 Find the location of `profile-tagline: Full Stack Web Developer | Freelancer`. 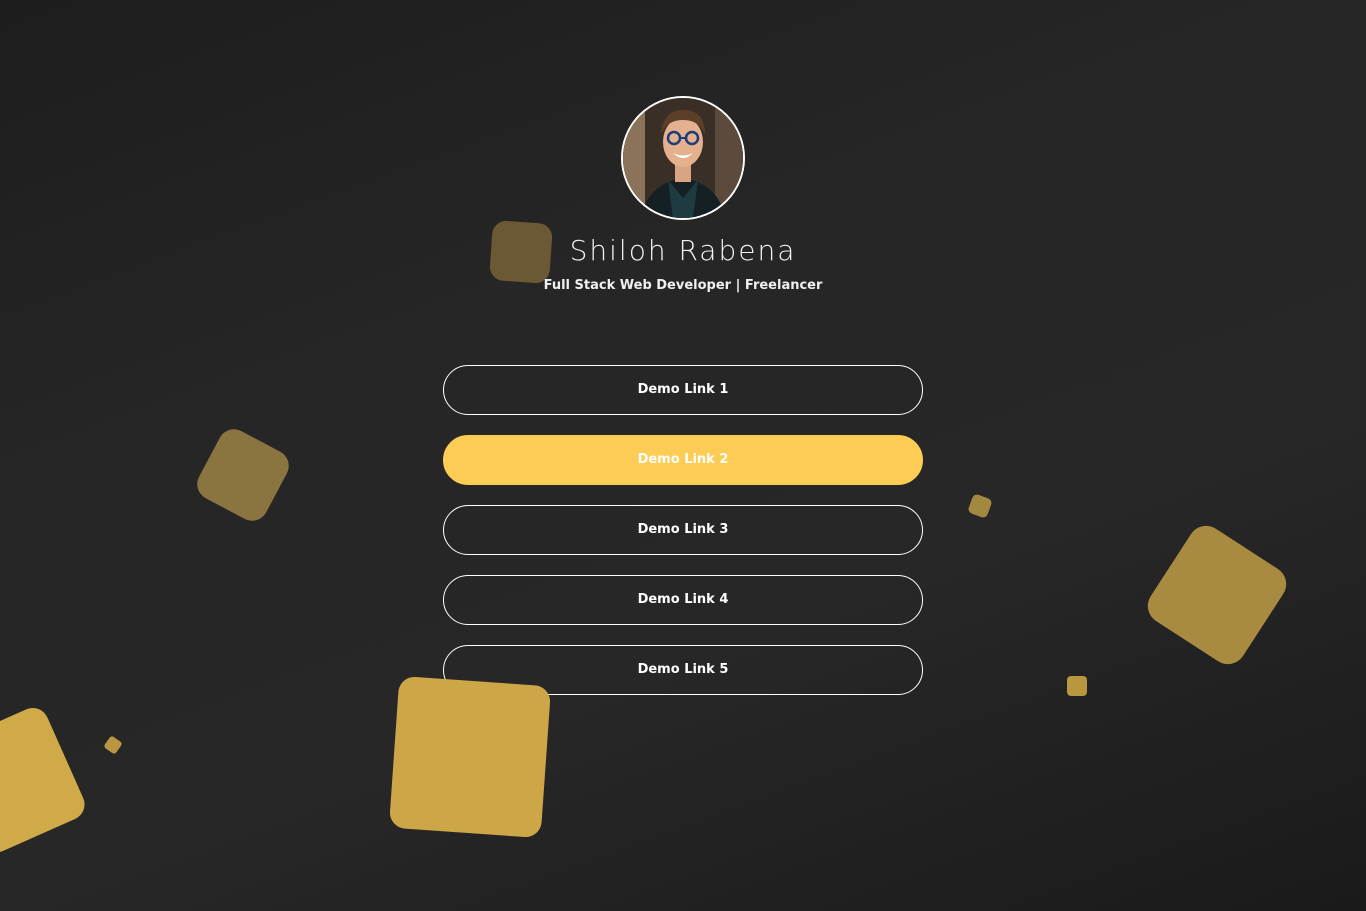

profile-tagline: Full Stack Web Developer | Freelancer is located at coordinates (683, 285).